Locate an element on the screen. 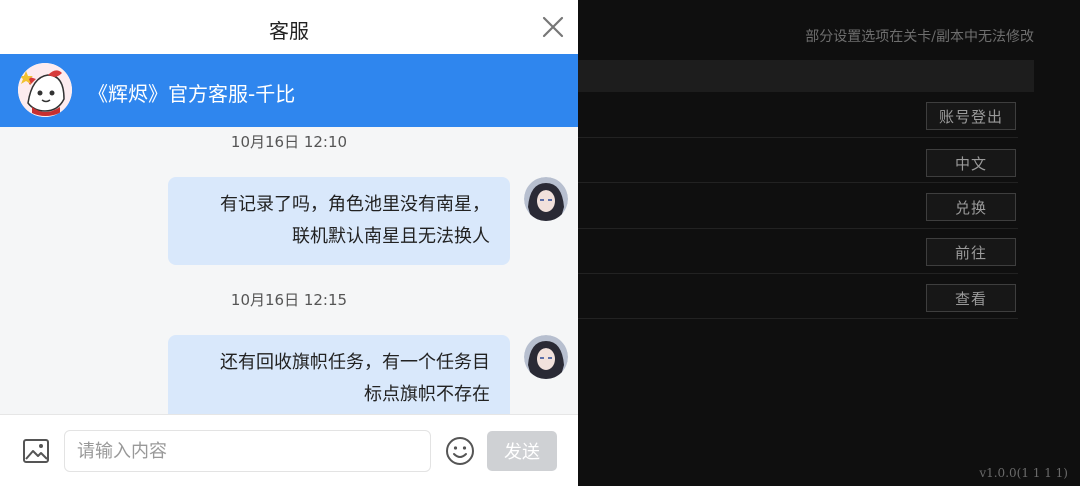 This screenshot has width=1080, height=486. message-timestamp: 10月16日 12:10 is located at coordinates (289, 142).